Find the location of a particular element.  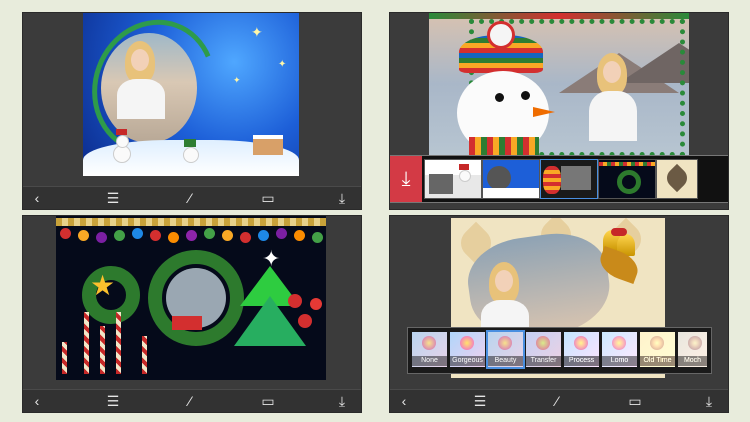

top-ribbon is located at coordinates (559, 16).